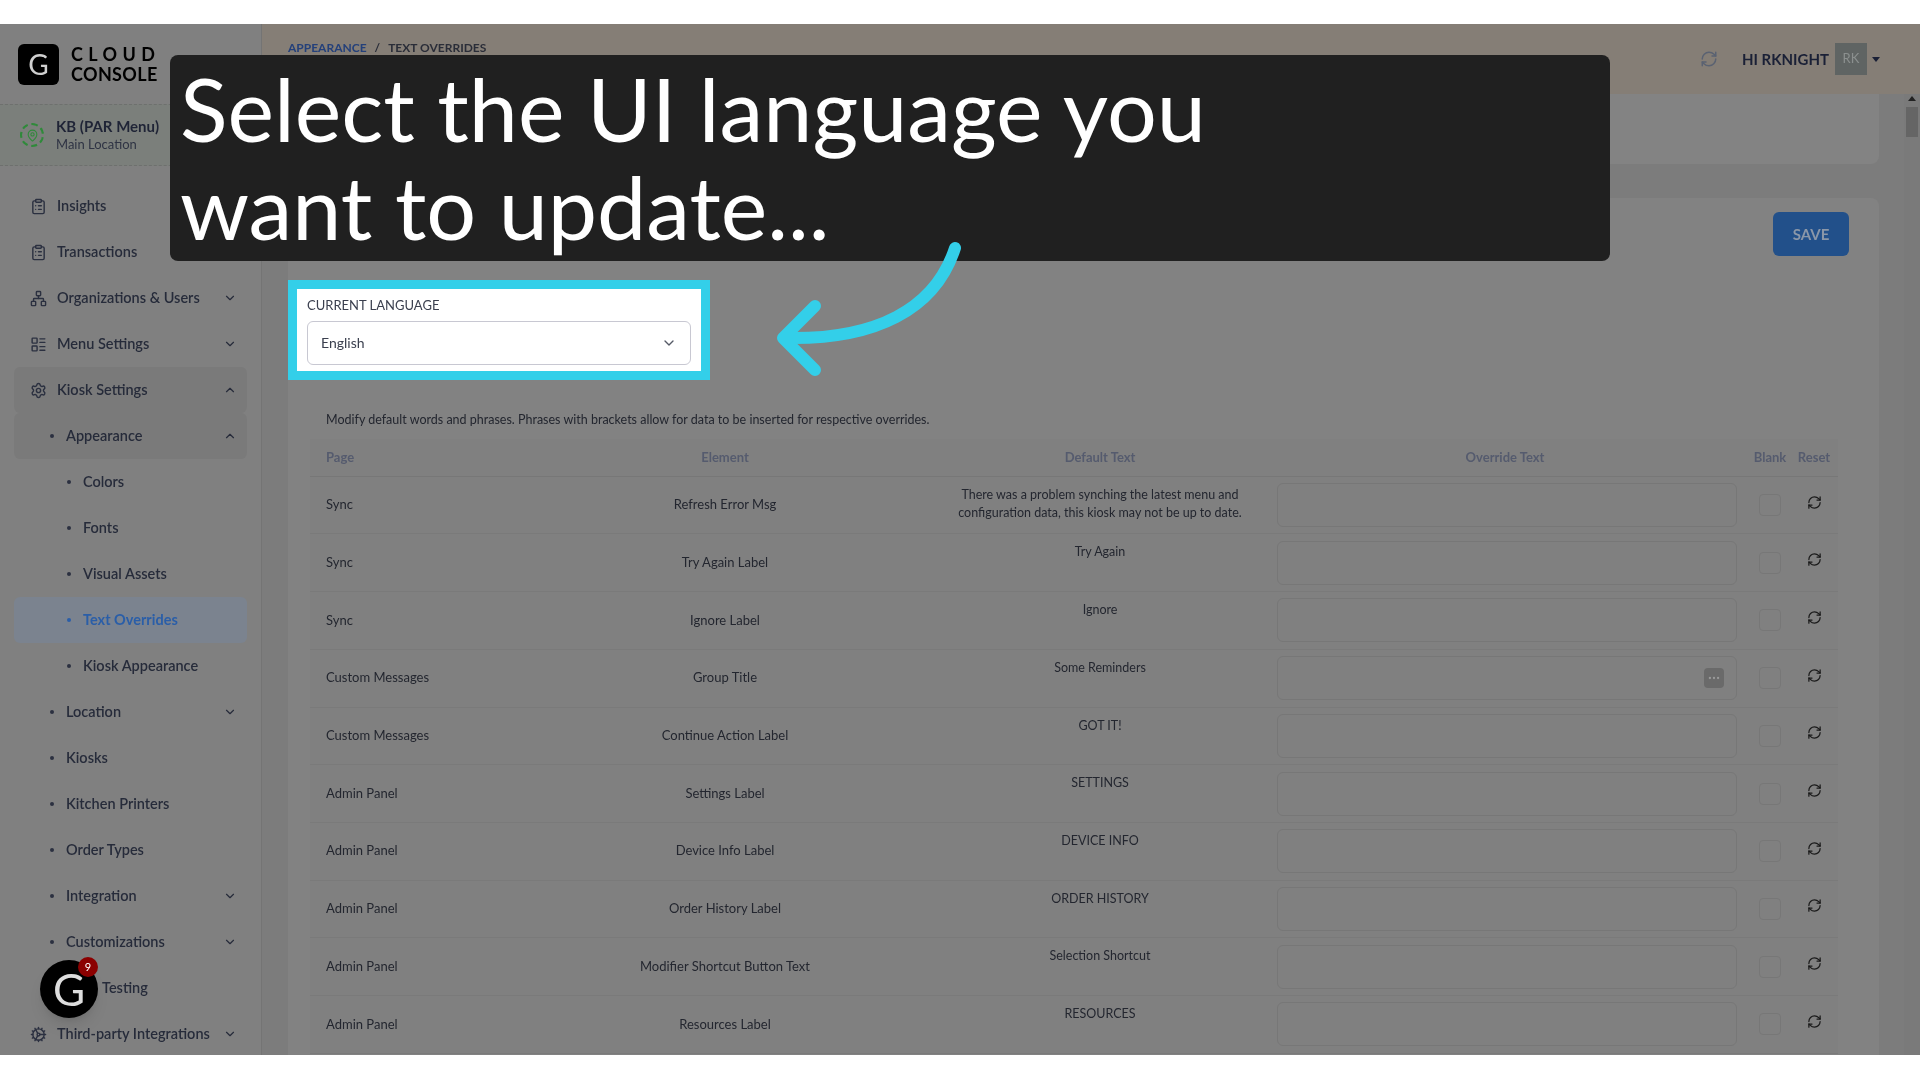  I want to click on sidebar-item: Kitchen Printers, so click(130, 804).